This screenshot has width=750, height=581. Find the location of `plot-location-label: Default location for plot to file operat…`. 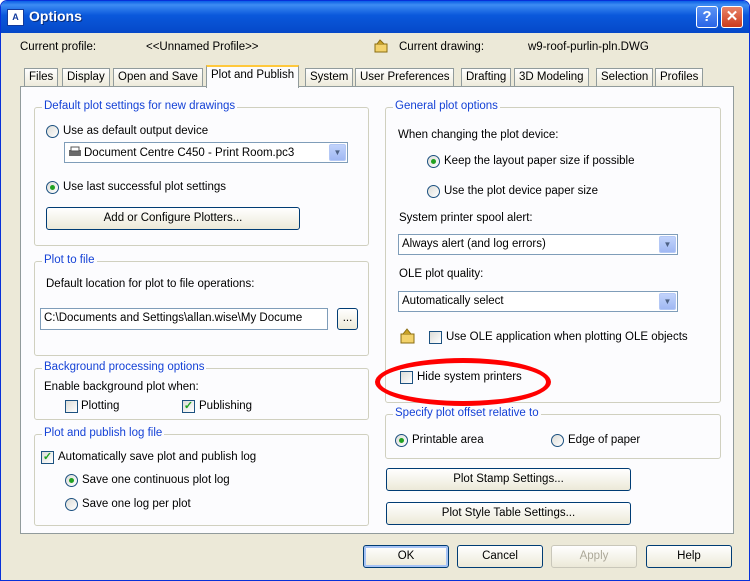

plot-location-label: Default location for plot to file operat… is located at coordinates (150, 284).